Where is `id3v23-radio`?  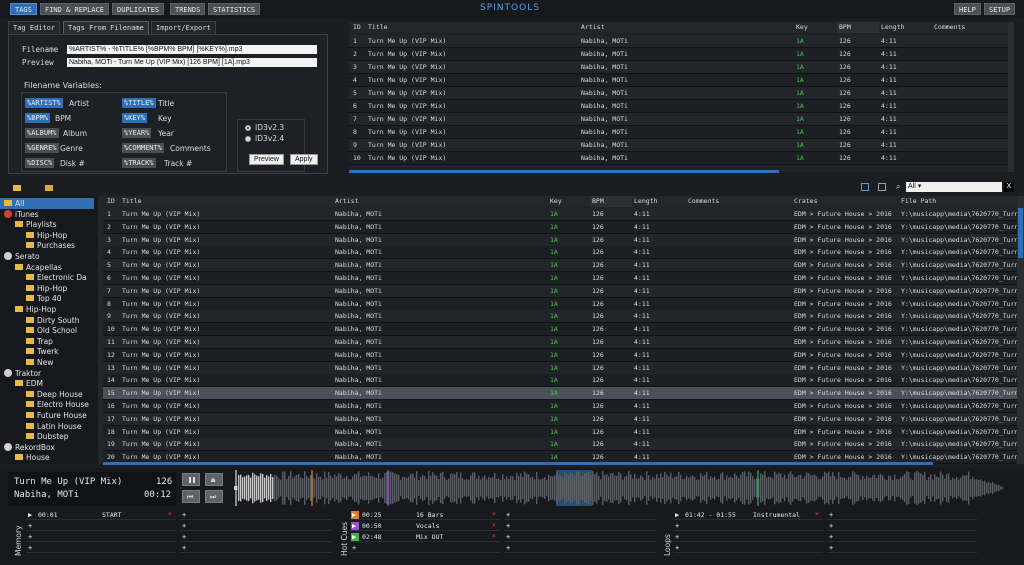 id3v23-radio is located at coordinates (248, 128).